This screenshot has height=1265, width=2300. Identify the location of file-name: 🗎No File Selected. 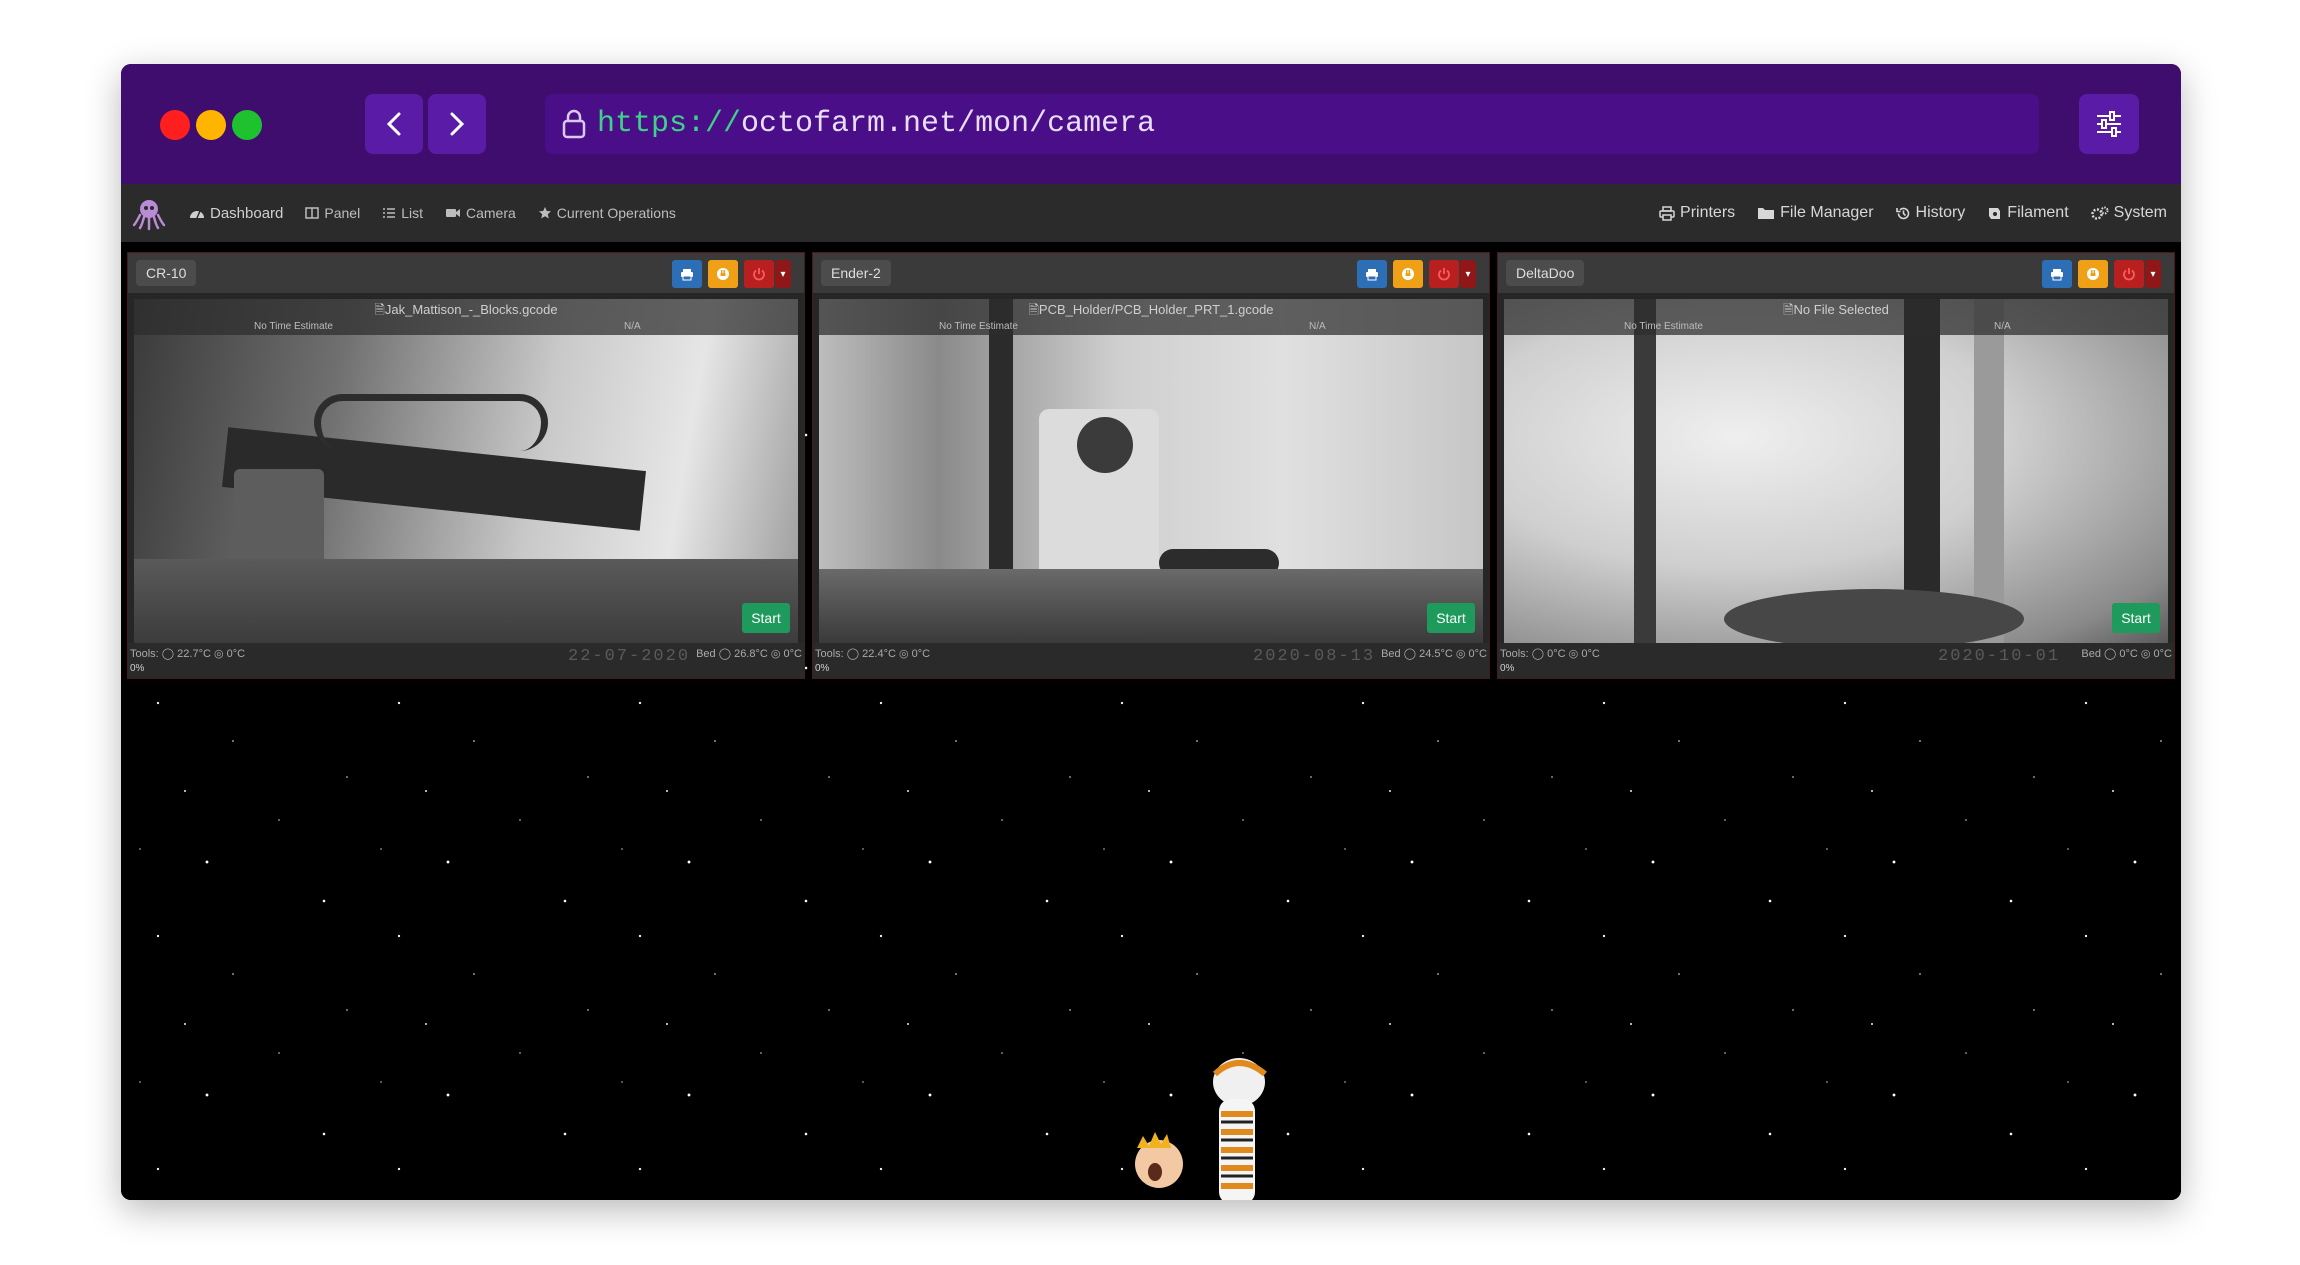
(1836, 312).